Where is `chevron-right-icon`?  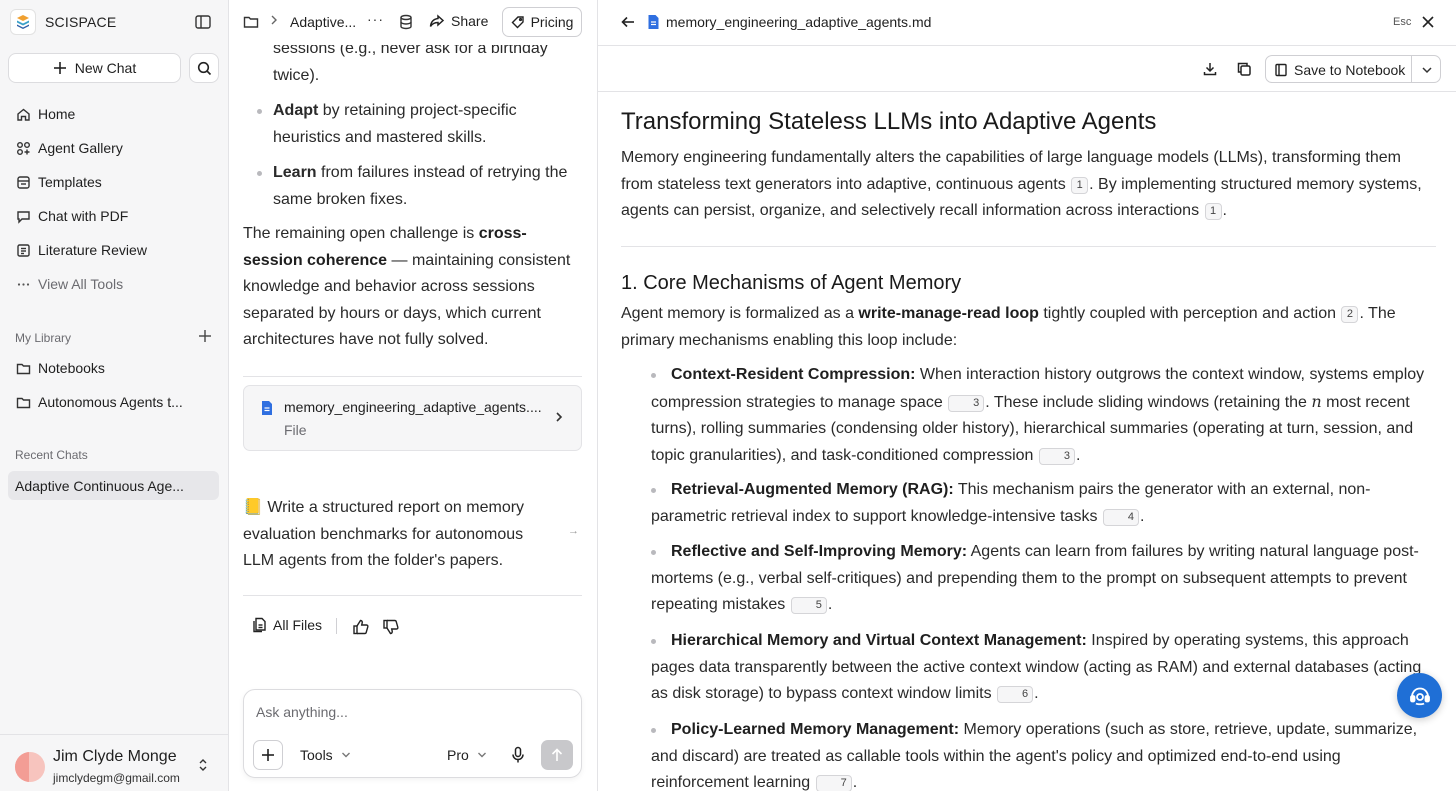 chevron-right-icon is located at coordinates (274, 21).